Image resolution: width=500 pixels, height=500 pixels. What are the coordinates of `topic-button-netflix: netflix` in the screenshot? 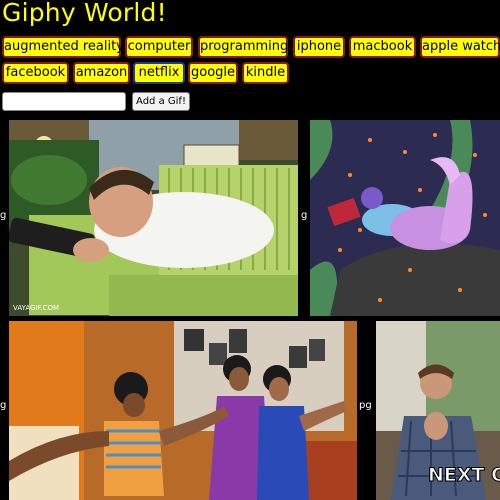 It's located at (159, 73).